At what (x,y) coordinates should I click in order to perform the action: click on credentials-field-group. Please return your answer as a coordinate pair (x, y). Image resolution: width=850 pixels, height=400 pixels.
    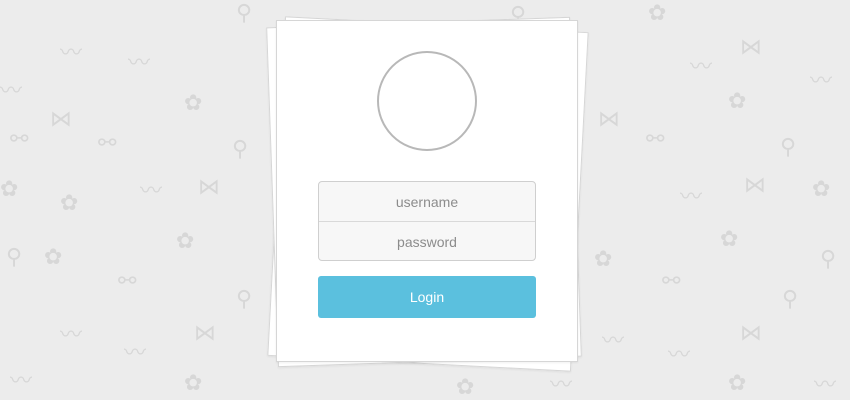
    Looking at the image, I should click on (427, 221).